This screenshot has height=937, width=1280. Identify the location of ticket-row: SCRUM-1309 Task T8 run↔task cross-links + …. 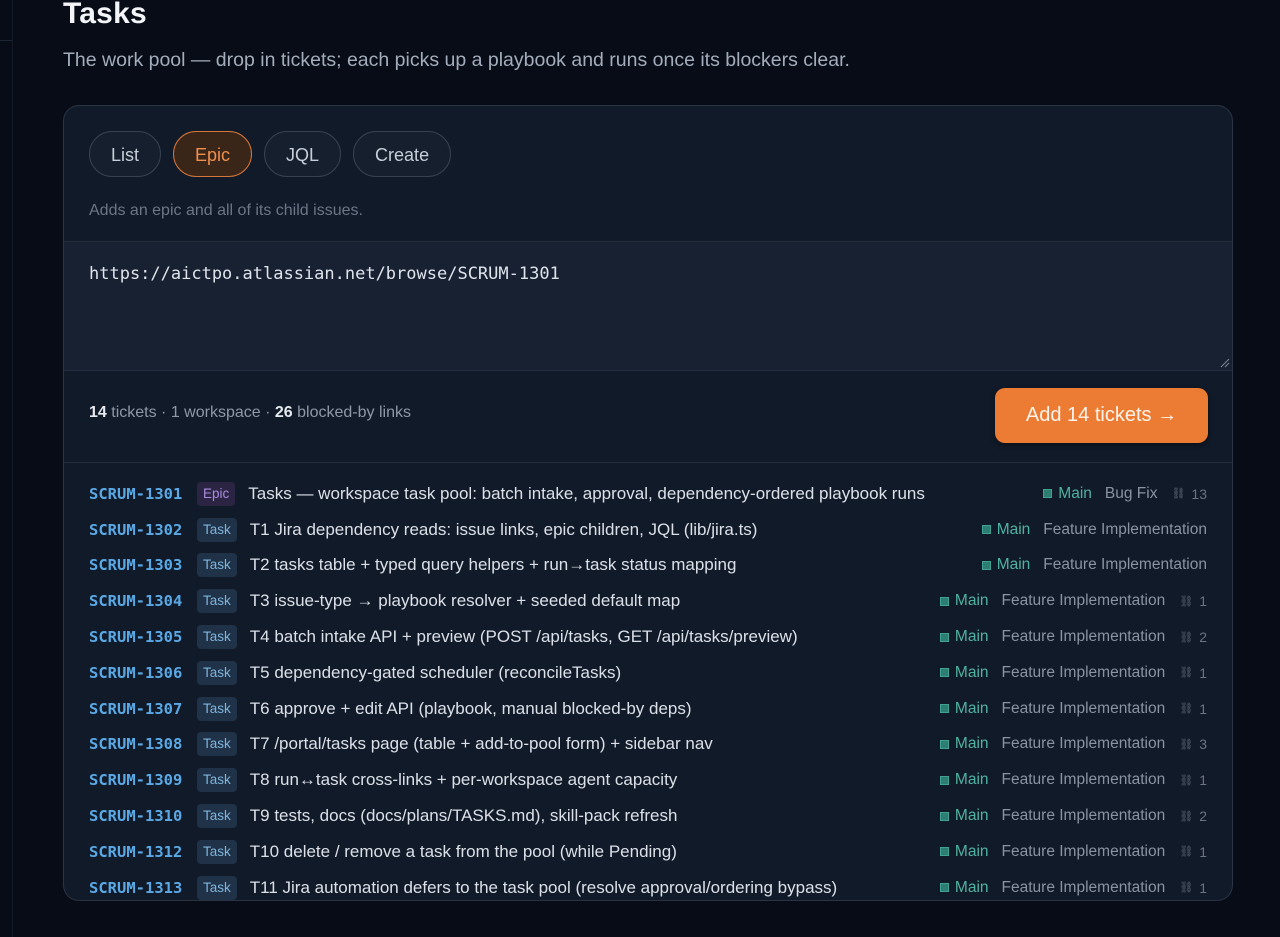
(648, 780).